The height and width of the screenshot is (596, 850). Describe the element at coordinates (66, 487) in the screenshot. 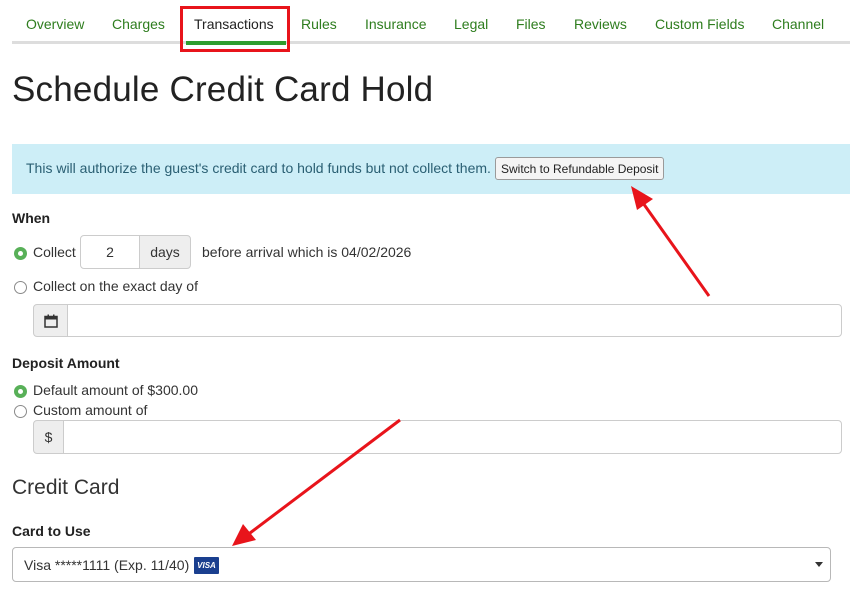

I see `credit-card-heading: Credit Card` at that location.